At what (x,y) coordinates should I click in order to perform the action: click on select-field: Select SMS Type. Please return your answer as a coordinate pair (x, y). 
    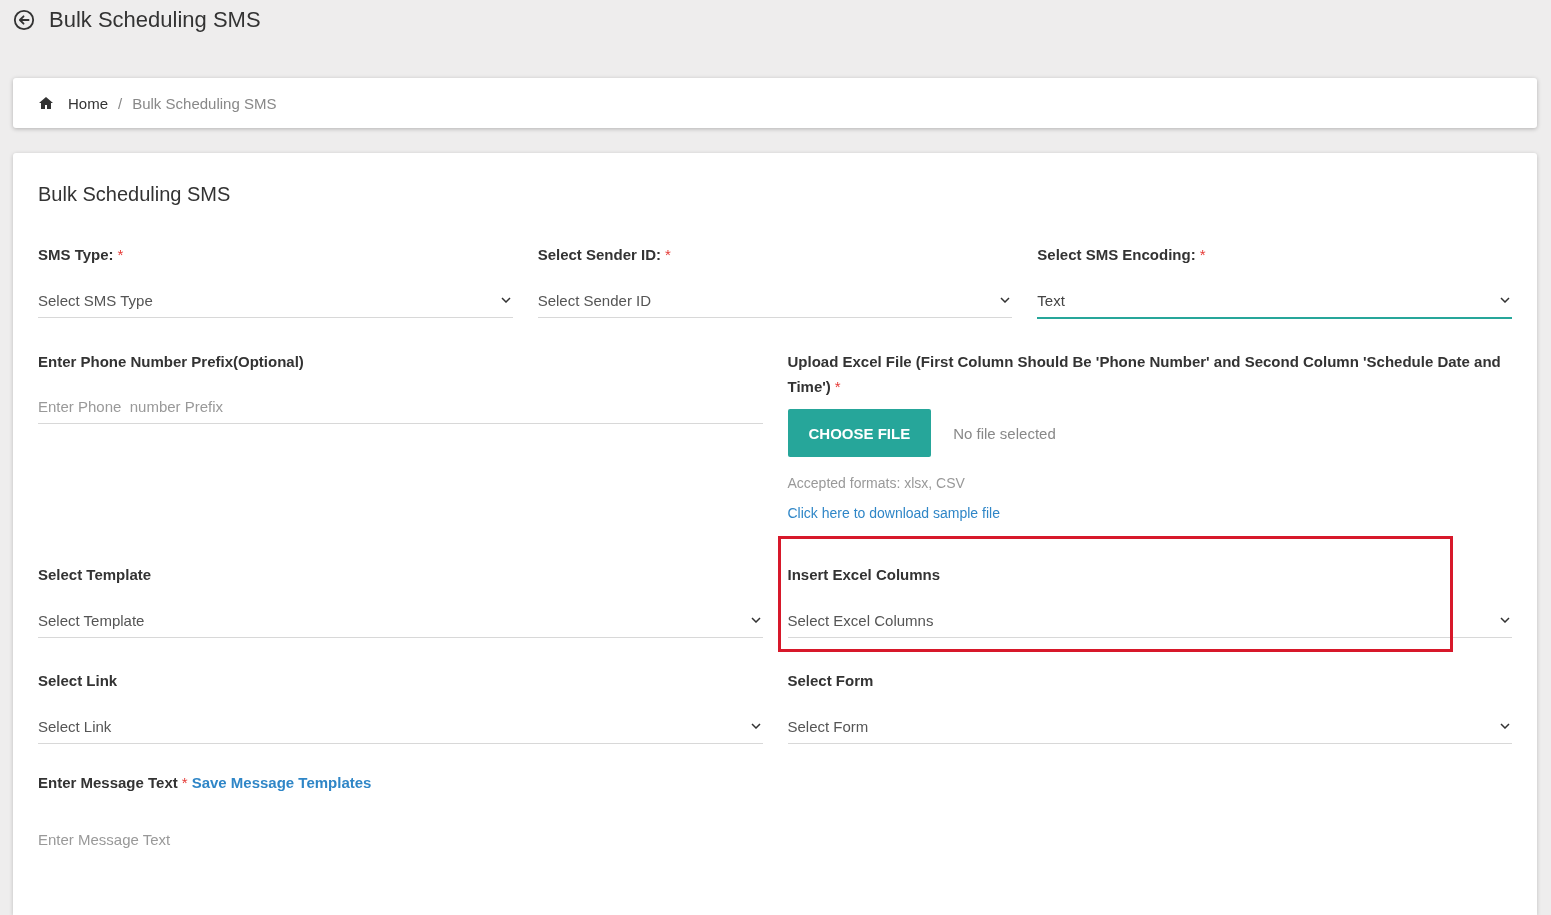
    Looking at the image, I should click on (275, 300).